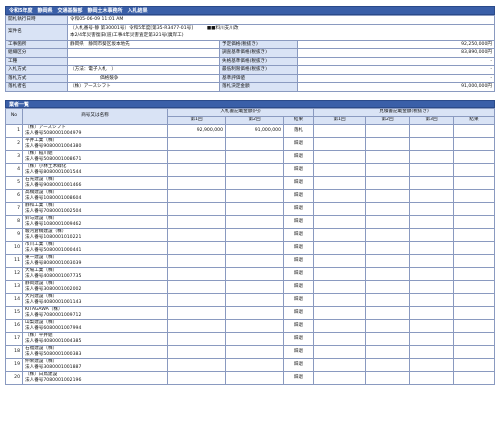 The height and width of the screenshot is (426, 500). I want to click on value-survey-price: 83,890,000円, so click(396, 53).